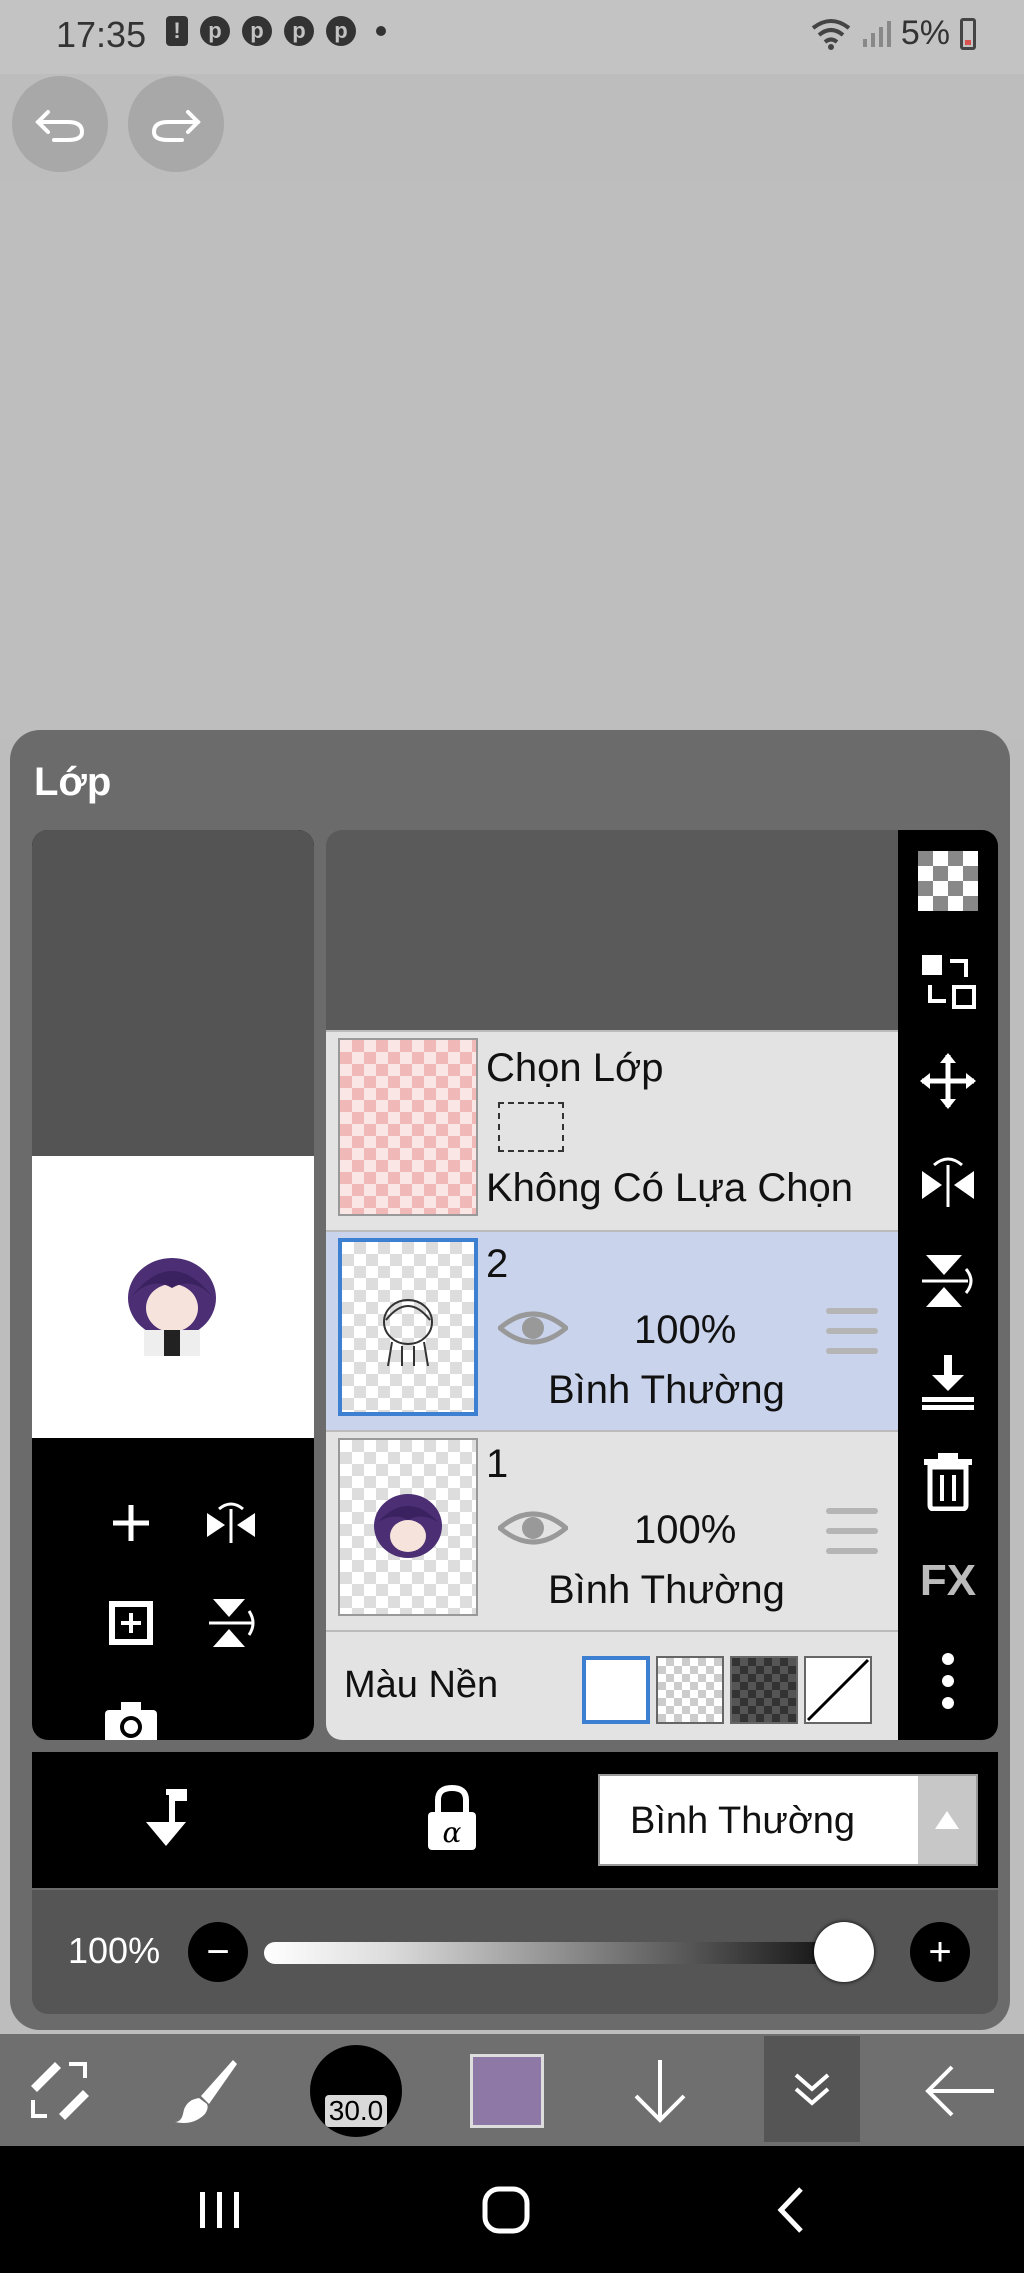 Image resolution: width=1024 pixels, height=2273 pixels. Describe the element at coordinates (452, 1832) in the screenshot. I see `svg-text: α` at that location.